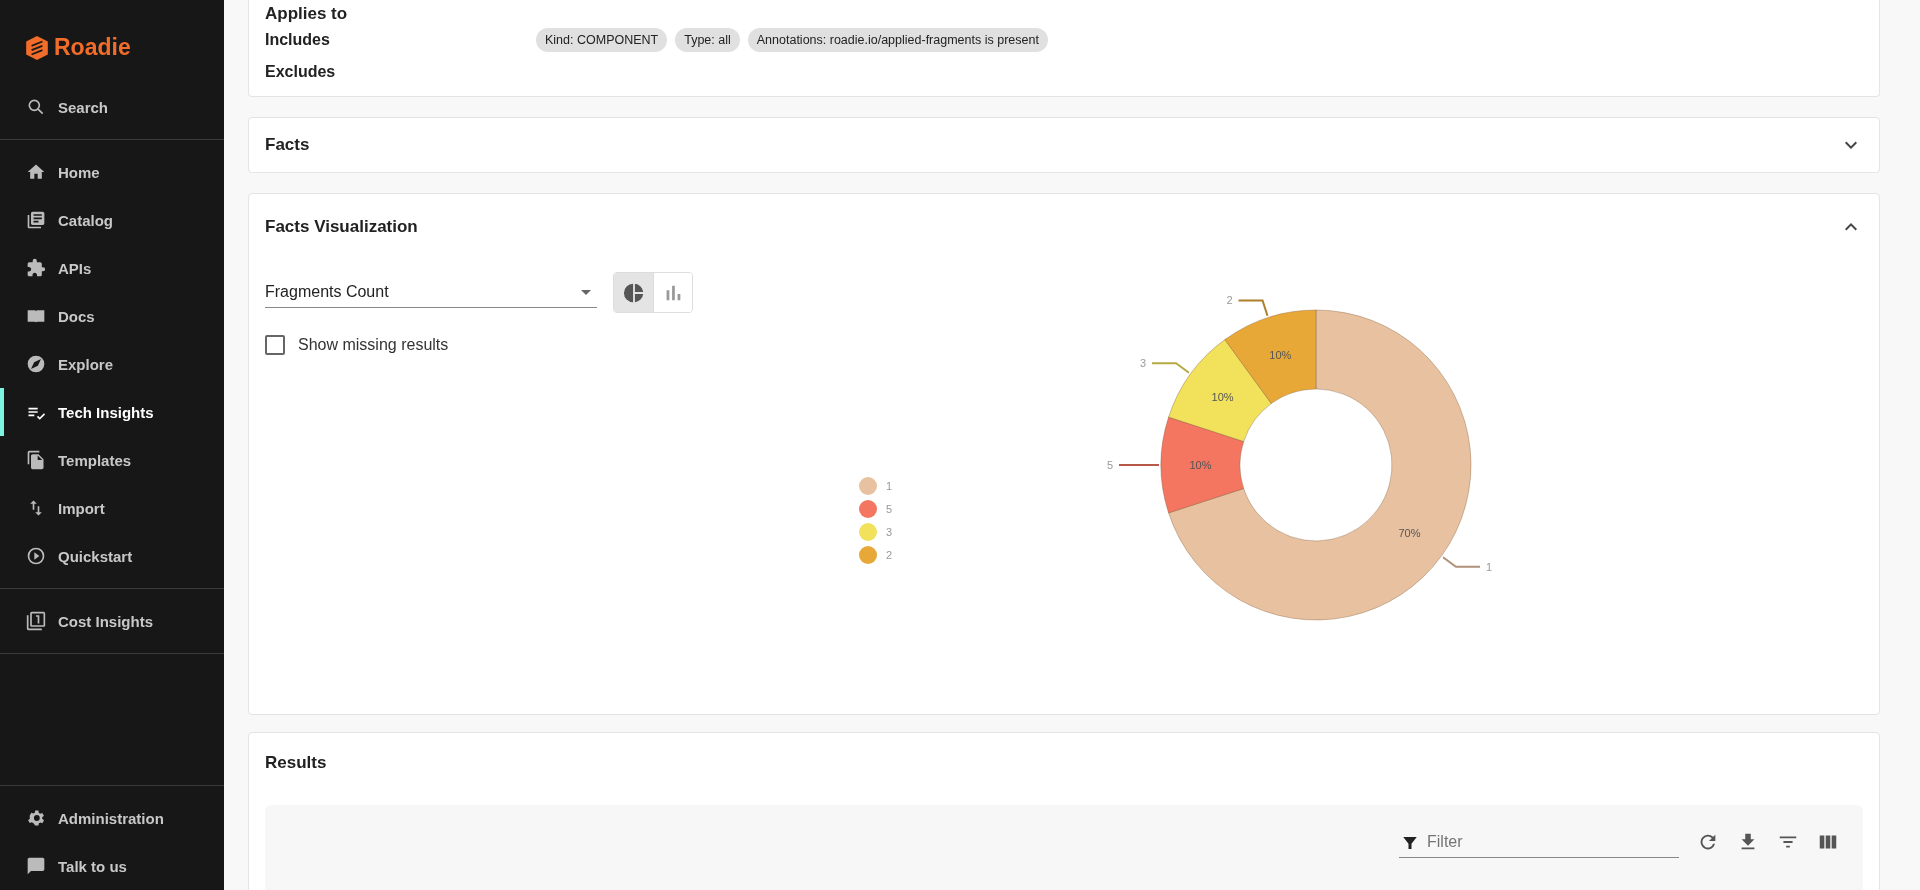  I want to click on filter-chip: Type: all, so click(707, 40).